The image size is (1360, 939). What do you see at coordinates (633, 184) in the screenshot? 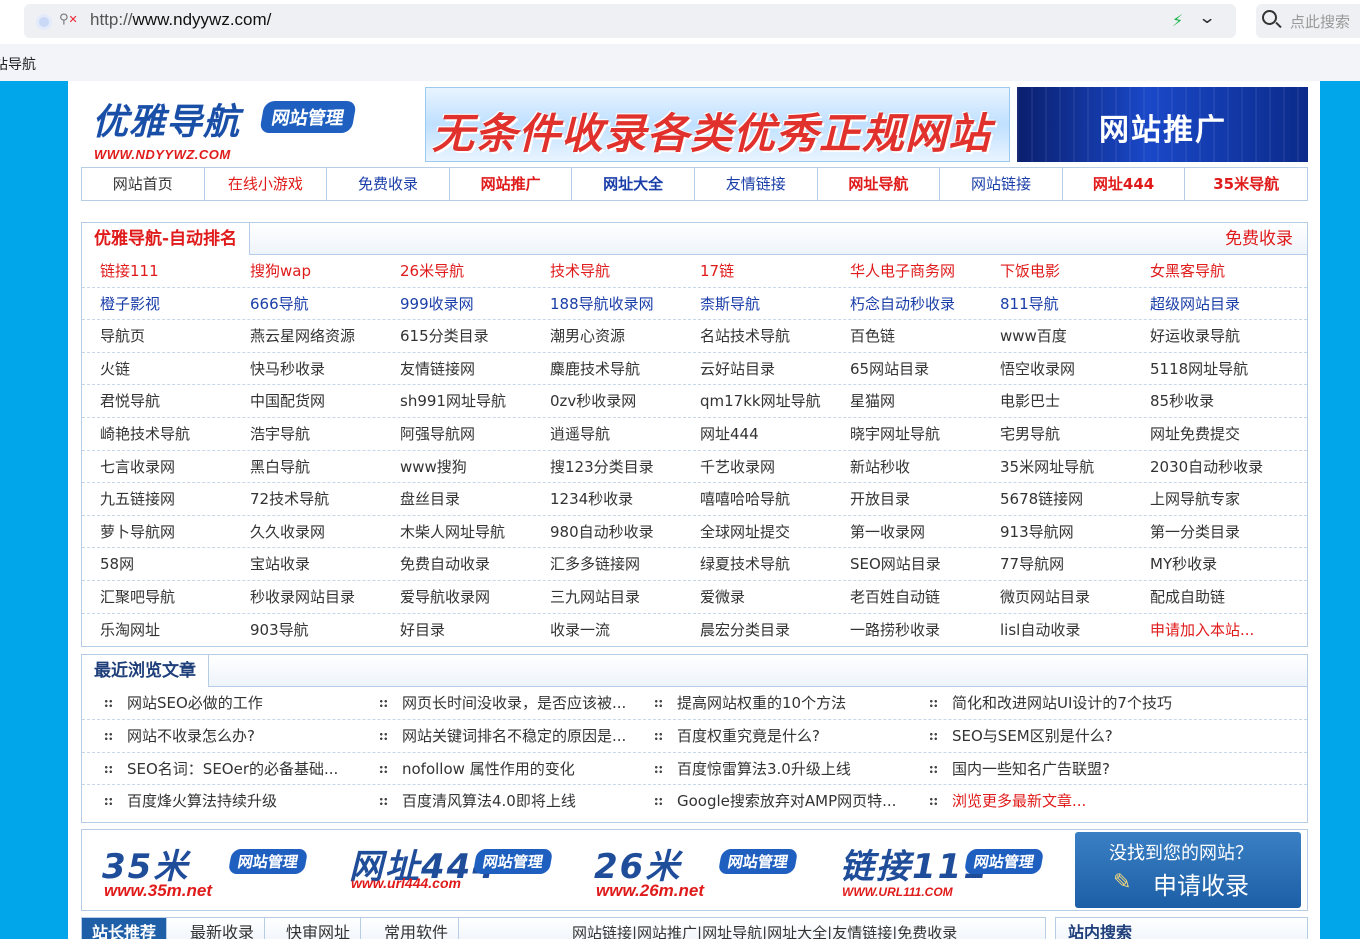
I see `nav-item: 网址大全` at bounding box center [633, 184].